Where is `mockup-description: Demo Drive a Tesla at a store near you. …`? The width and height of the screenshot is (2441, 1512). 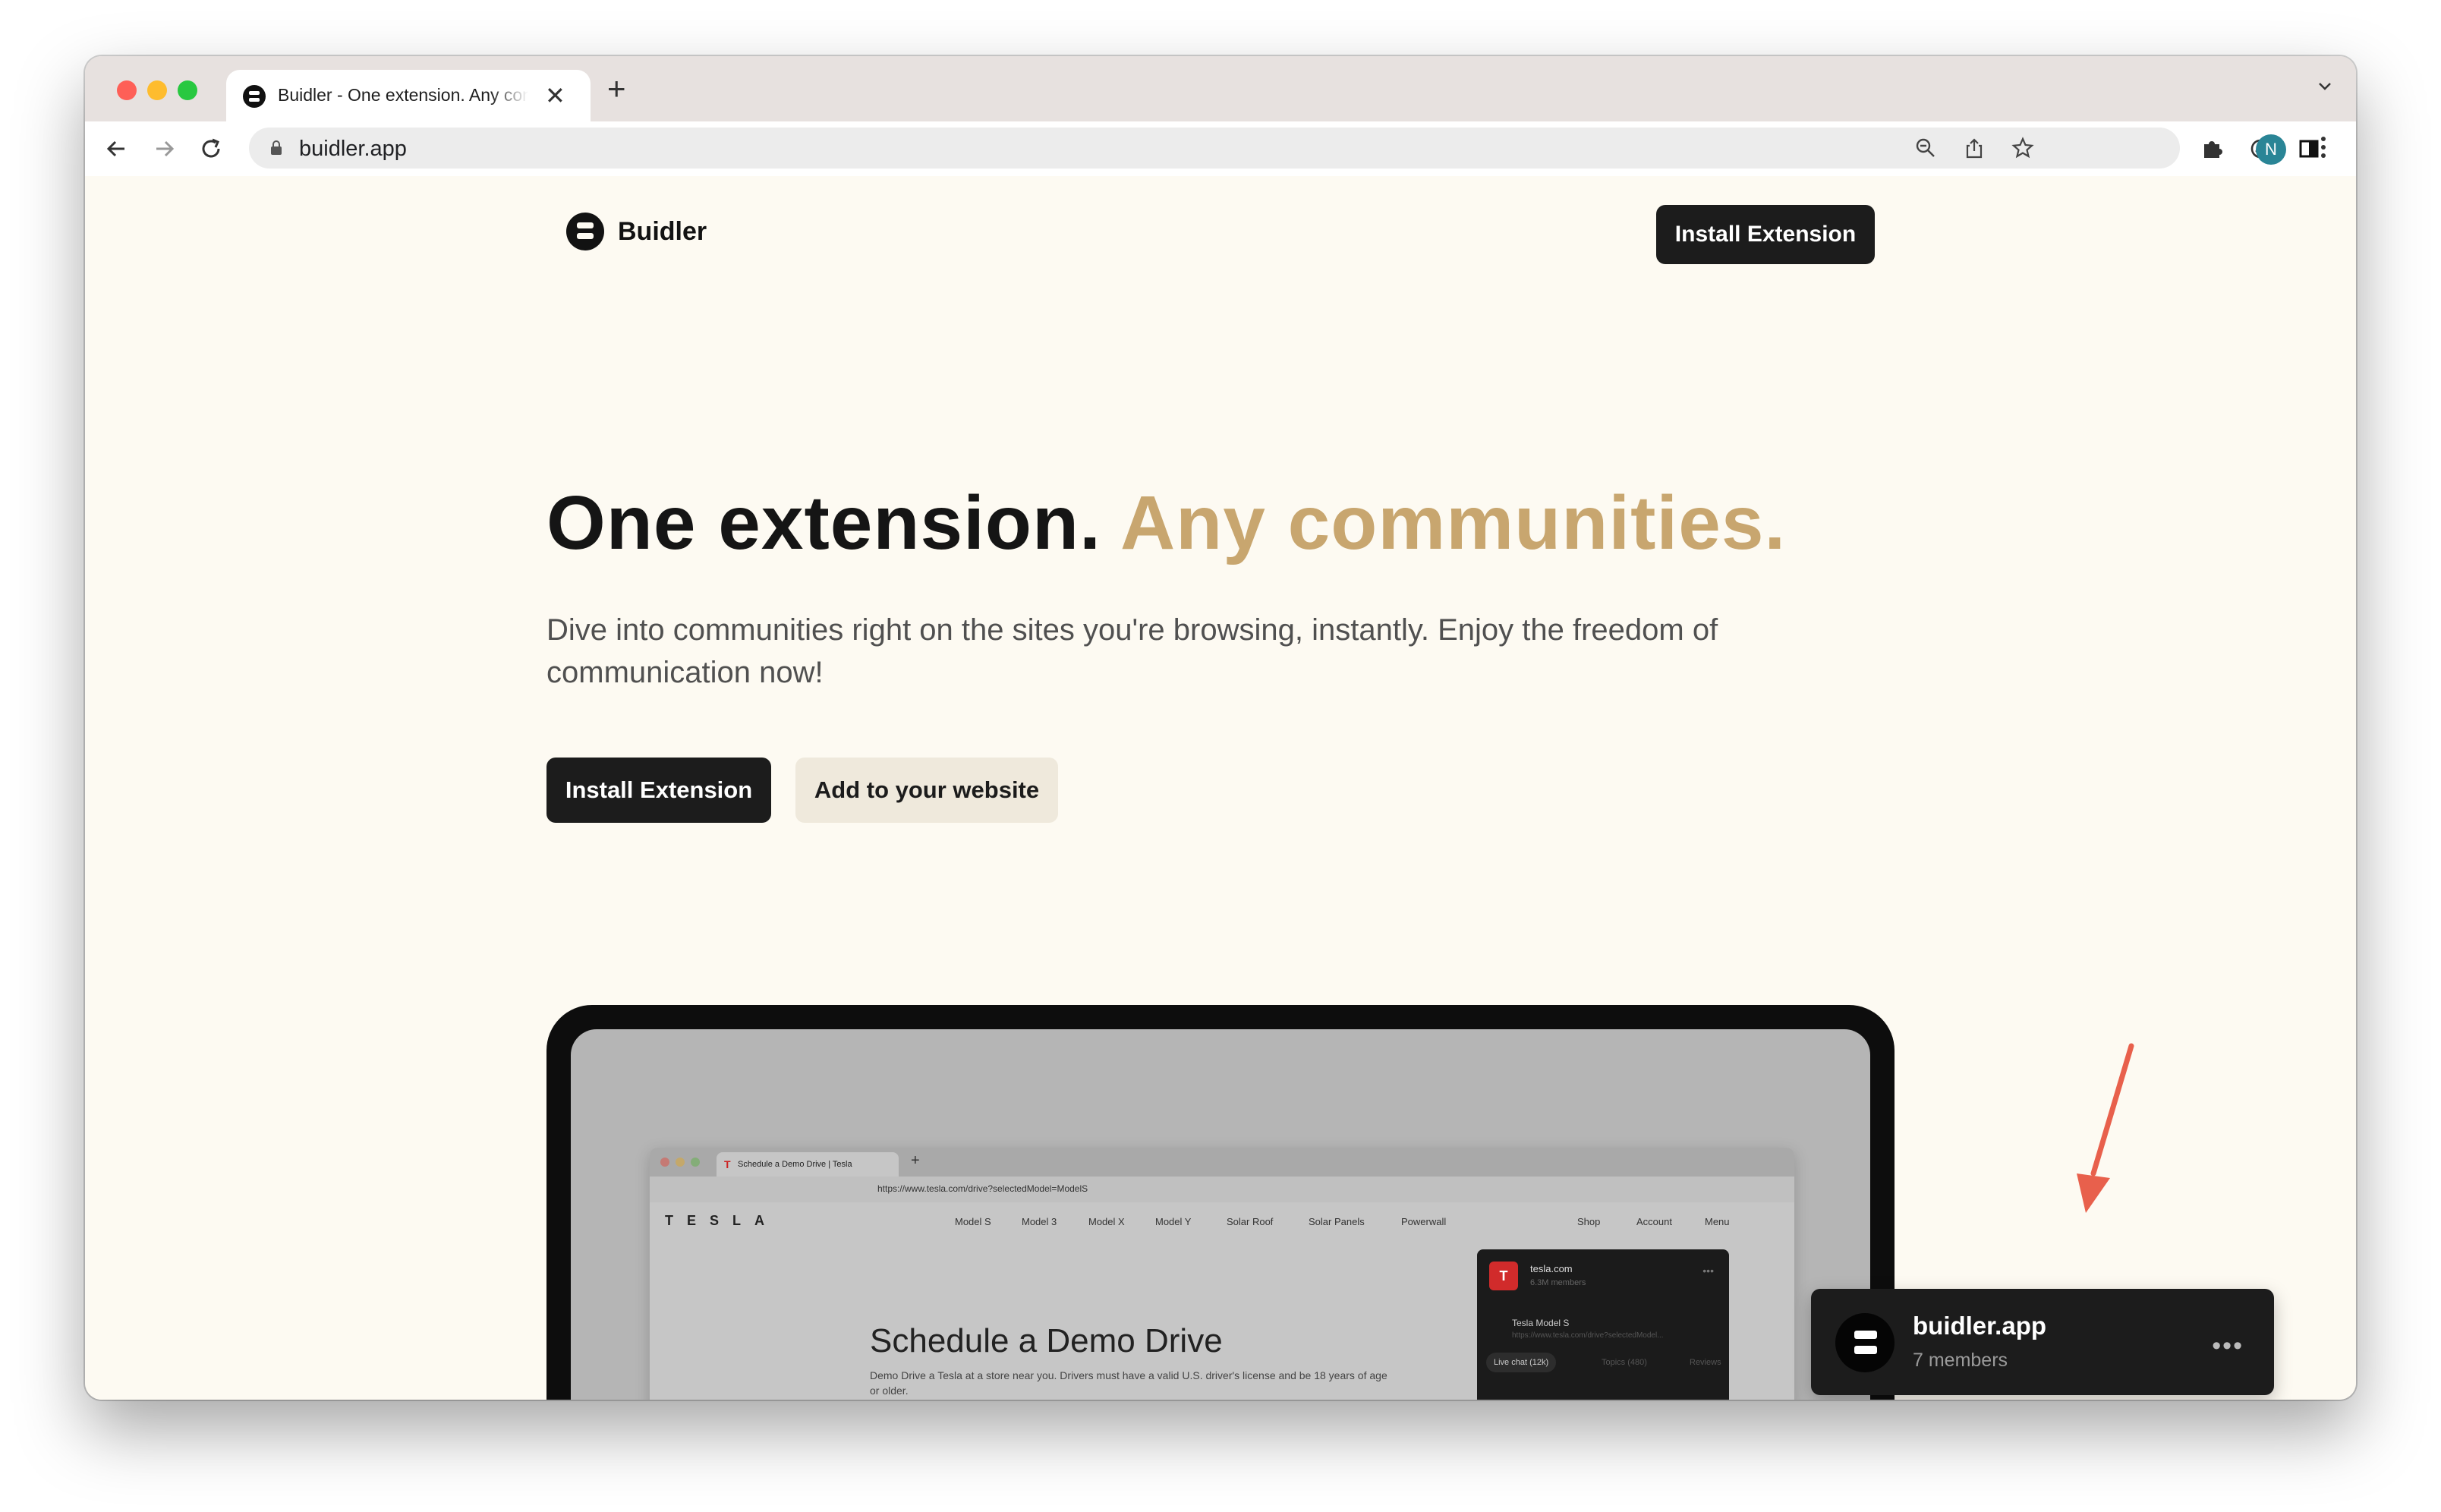
mockup-description: Demo Drive a Tesla at a store near you. … is located at coordinates (1129, 1375).